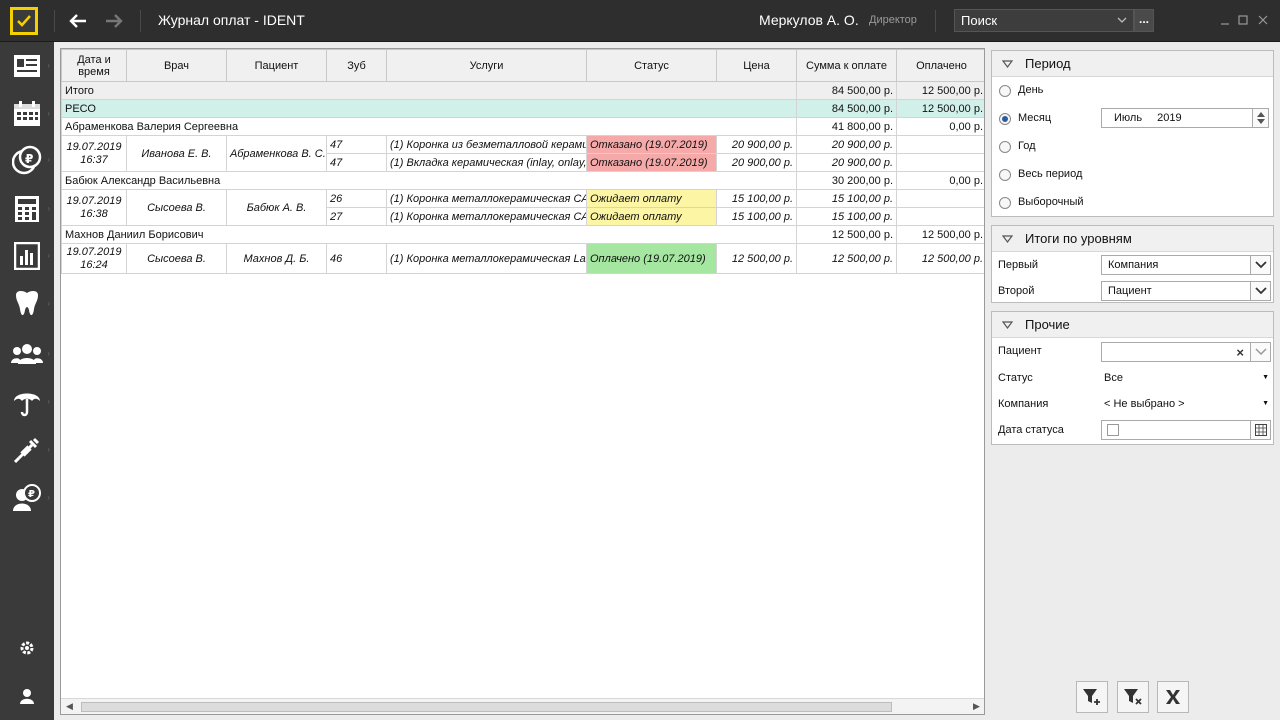  What do you see at coordinates (1265, 377) in the screenshot?
I see `status-dropdown-icon: ▼` at bounding box center [1265, 377].